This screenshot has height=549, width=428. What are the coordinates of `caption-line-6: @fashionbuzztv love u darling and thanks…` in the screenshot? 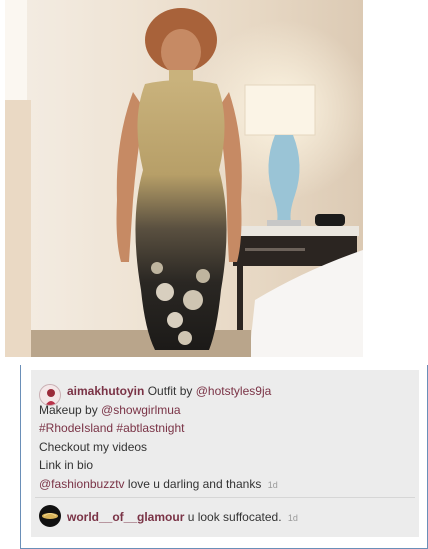 It's located at (225, 485).